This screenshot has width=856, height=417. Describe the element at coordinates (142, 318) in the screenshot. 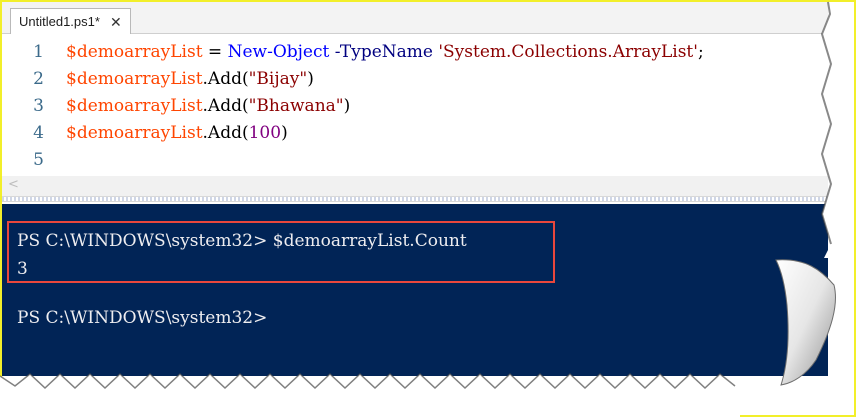

I see `console-prompt-line: PS C:\WINDOWS\system32>` at that location.